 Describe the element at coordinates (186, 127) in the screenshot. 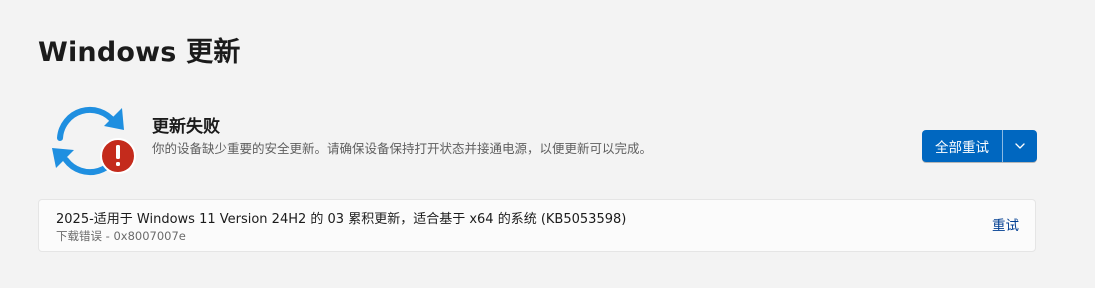

I see `status-heading: 更新失败` at that location.